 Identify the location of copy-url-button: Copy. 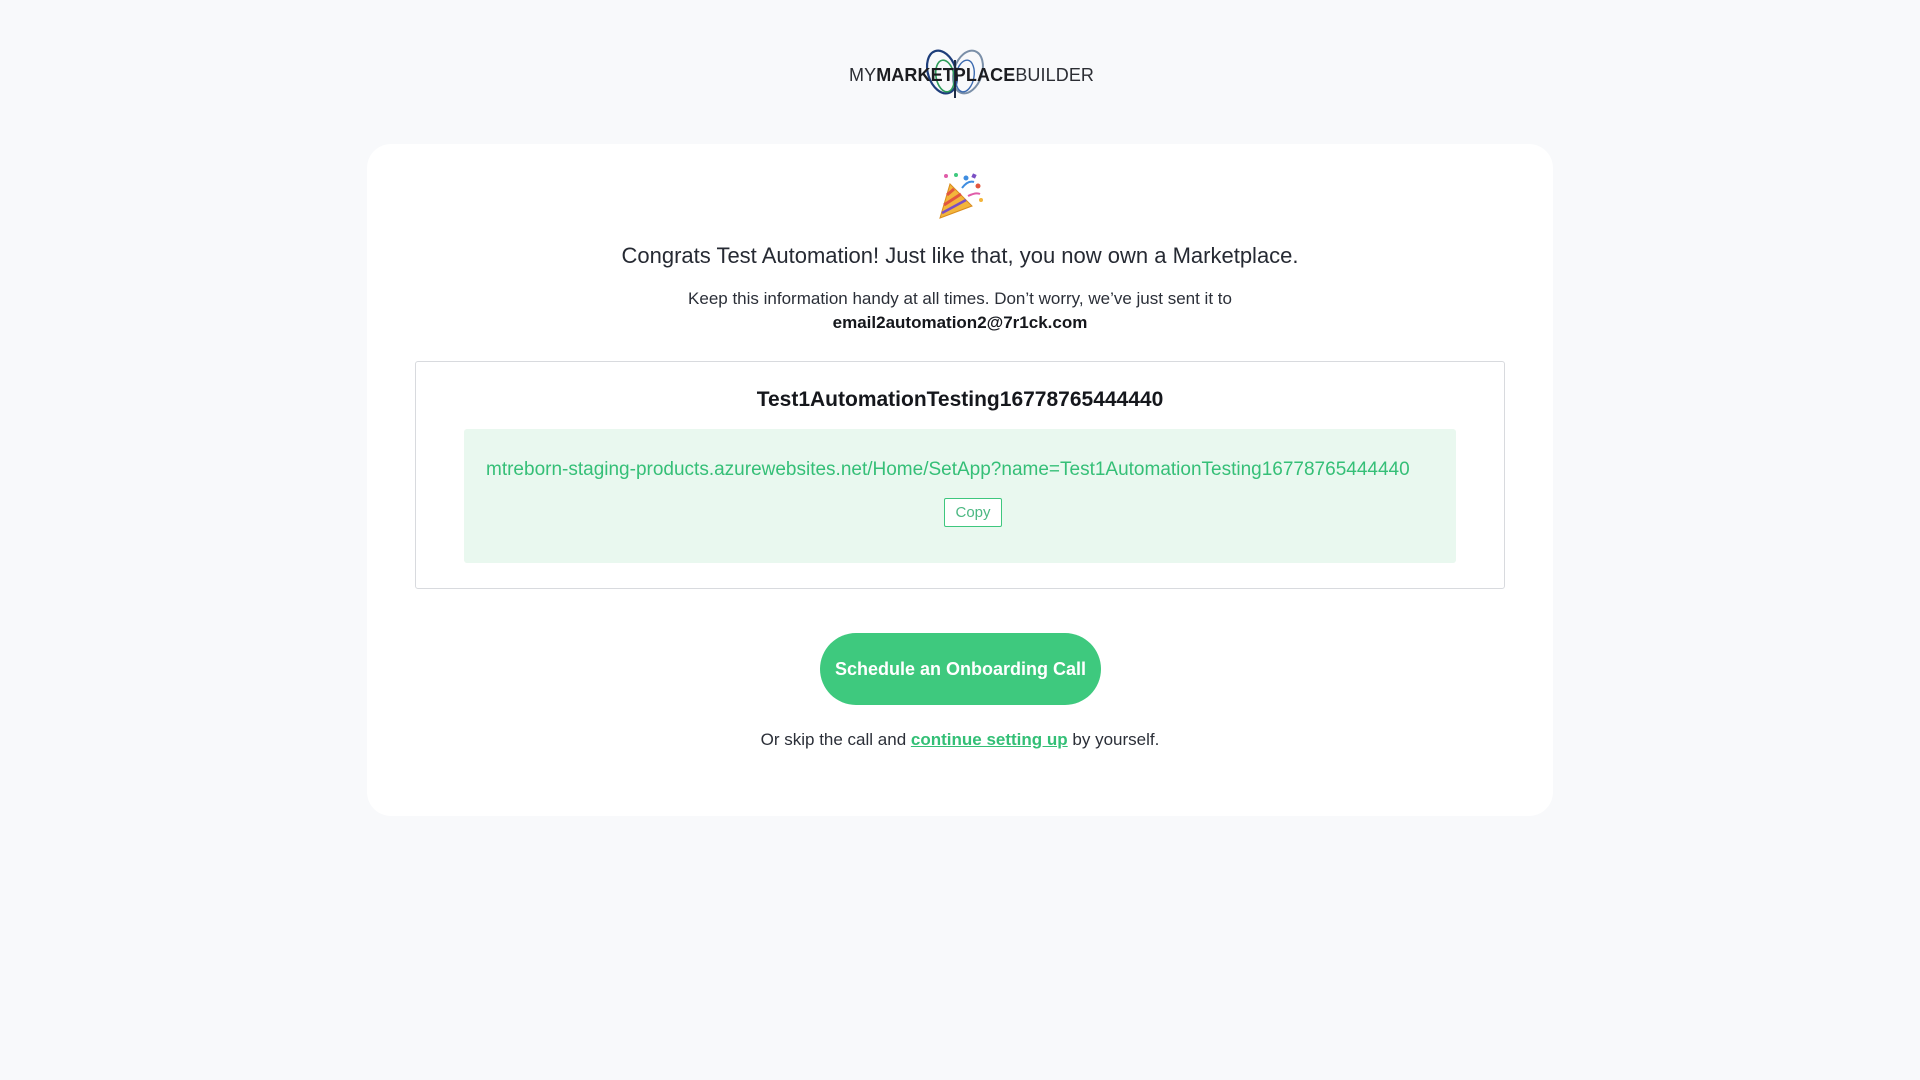
(973, 512).